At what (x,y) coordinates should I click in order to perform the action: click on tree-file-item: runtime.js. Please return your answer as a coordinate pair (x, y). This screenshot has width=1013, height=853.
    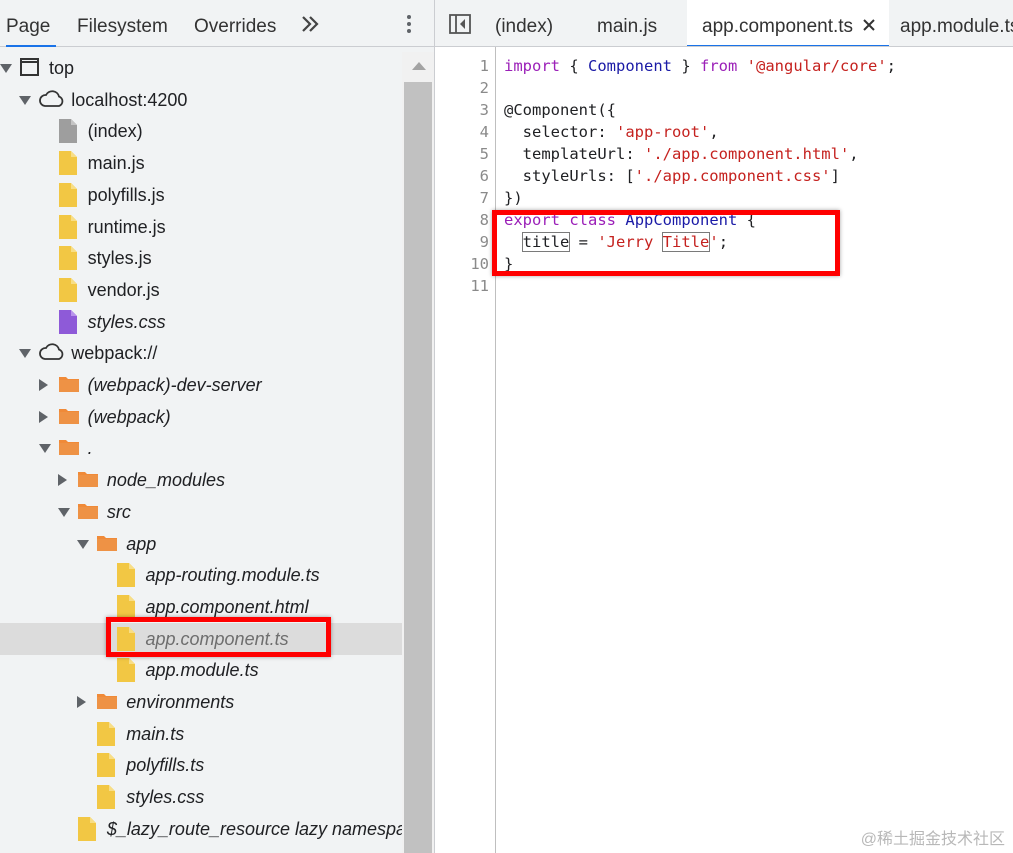
    Looking at the image, I should click on (201, 227).